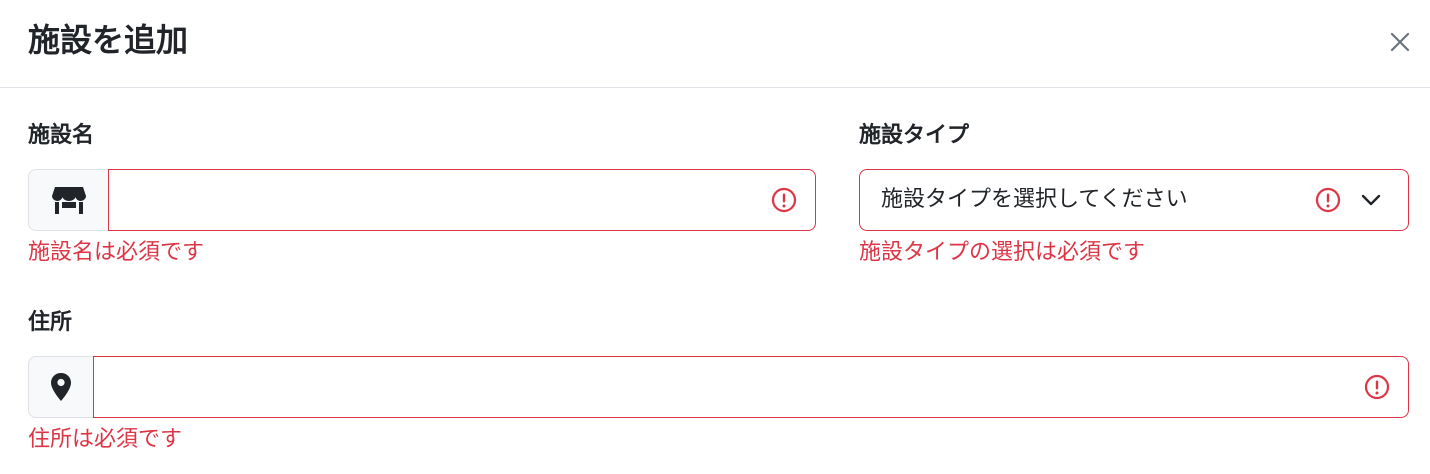 The width and height of the screenshot is (1430, 474). I want to click on address-input, so click(751, 387).